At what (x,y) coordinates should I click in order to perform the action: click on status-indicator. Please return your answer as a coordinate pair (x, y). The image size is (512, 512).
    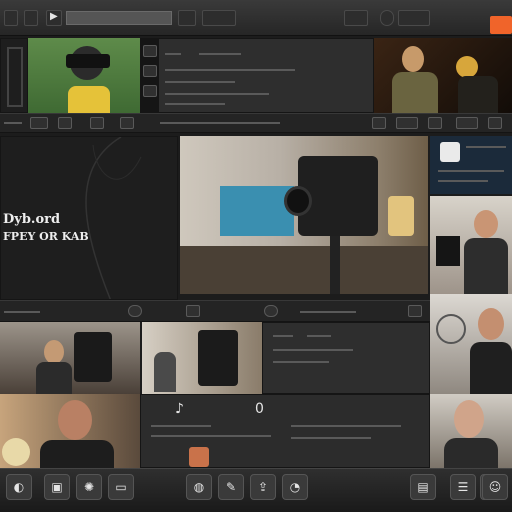
    Looking at the image, I should click on (387, 18).